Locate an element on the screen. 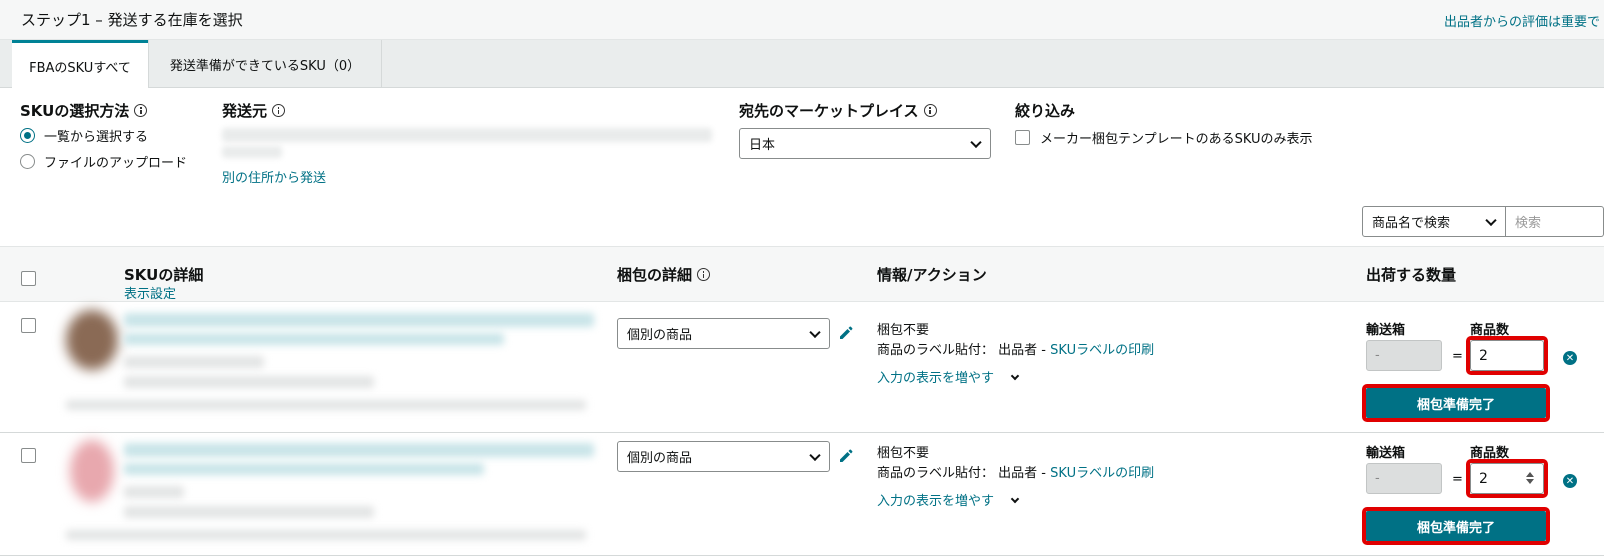  display-settings-link: 表示設定 is located at coordinates (150, 292).